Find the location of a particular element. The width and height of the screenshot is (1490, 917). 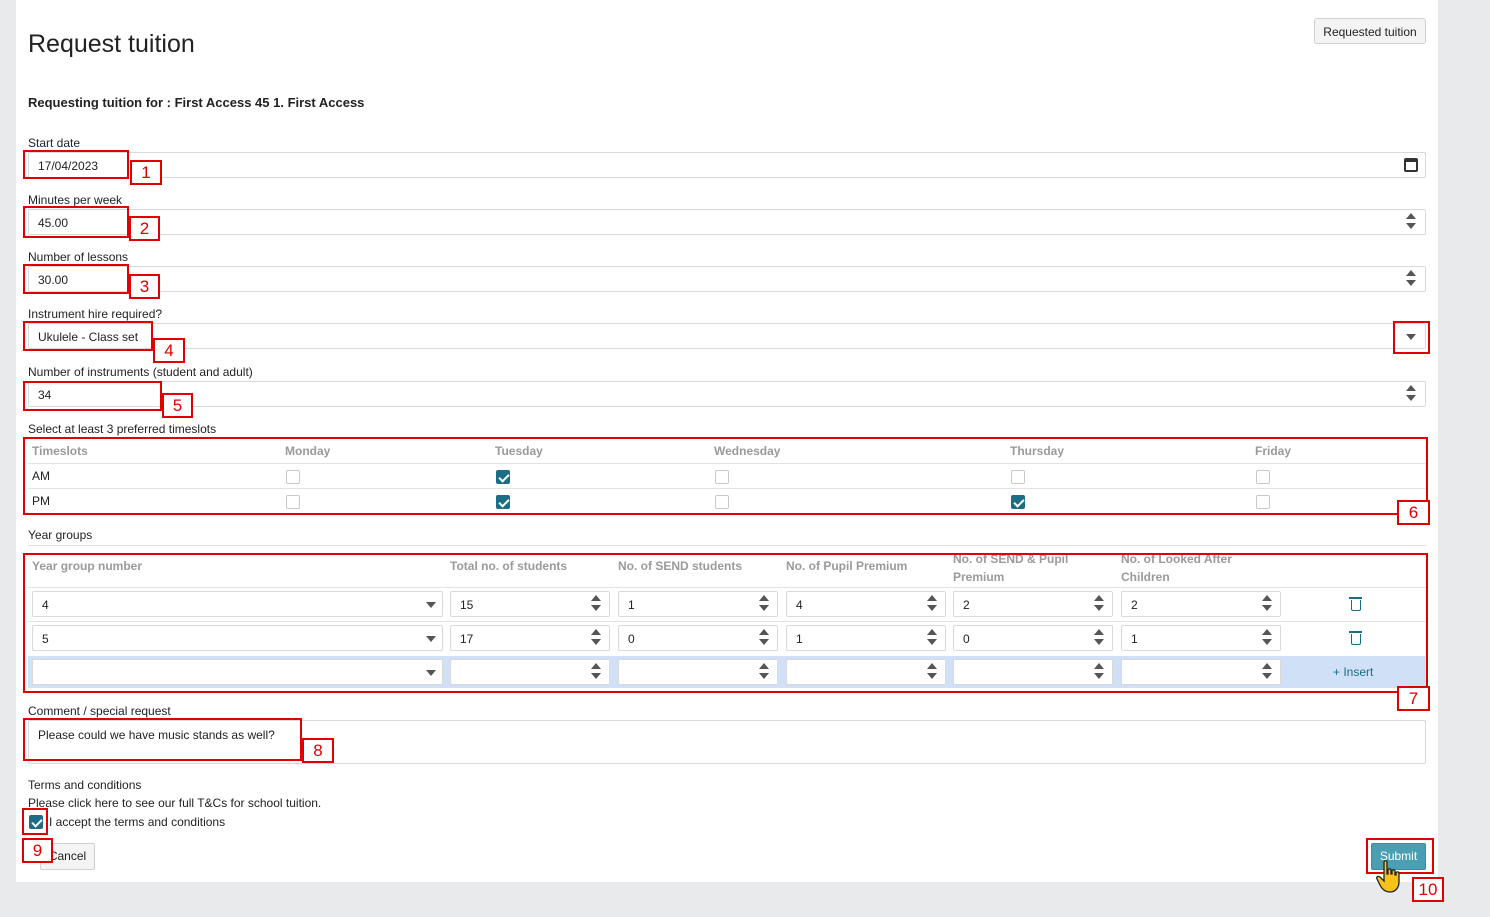

divider is located at coordinates (727, 545).